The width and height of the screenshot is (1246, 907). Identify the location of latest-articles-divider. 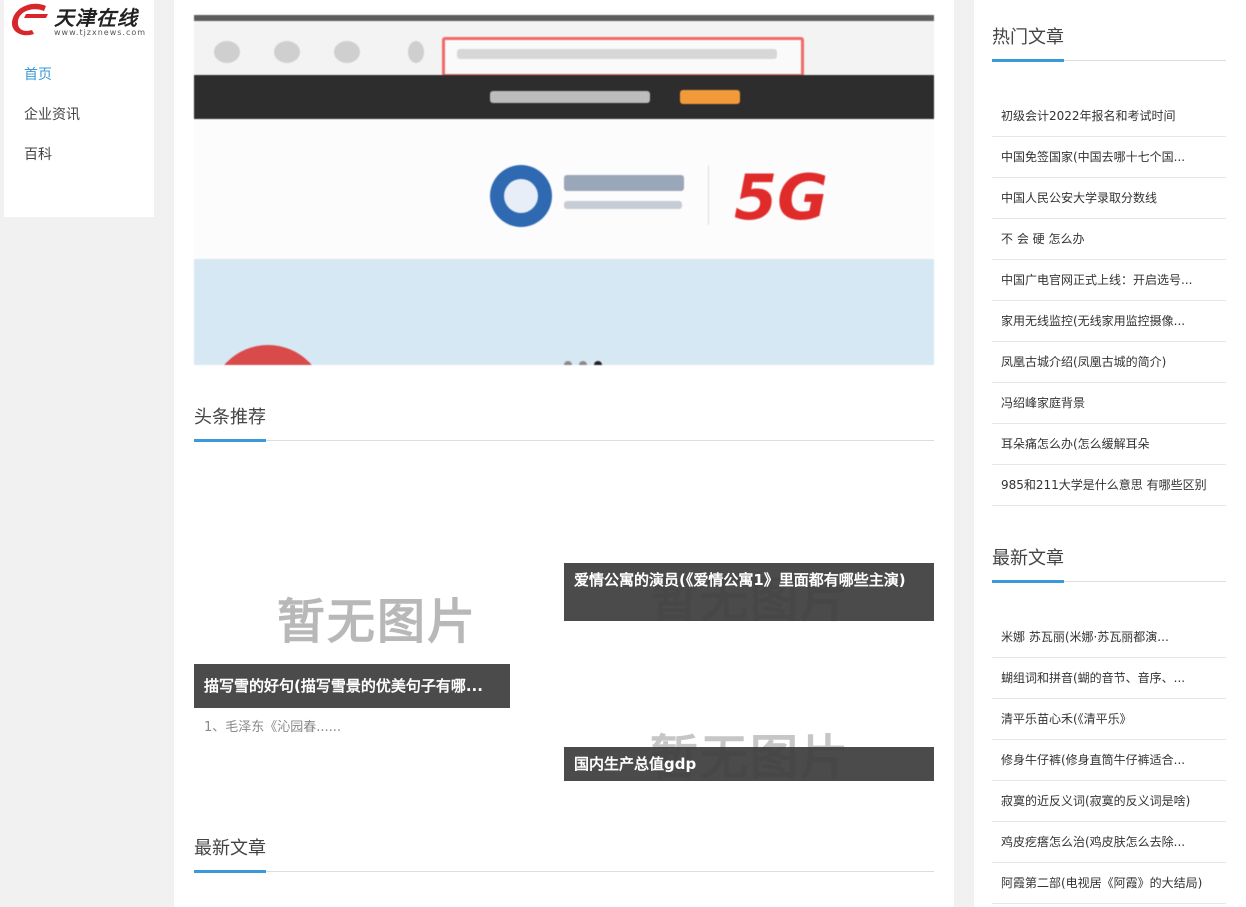
(1109, 581).